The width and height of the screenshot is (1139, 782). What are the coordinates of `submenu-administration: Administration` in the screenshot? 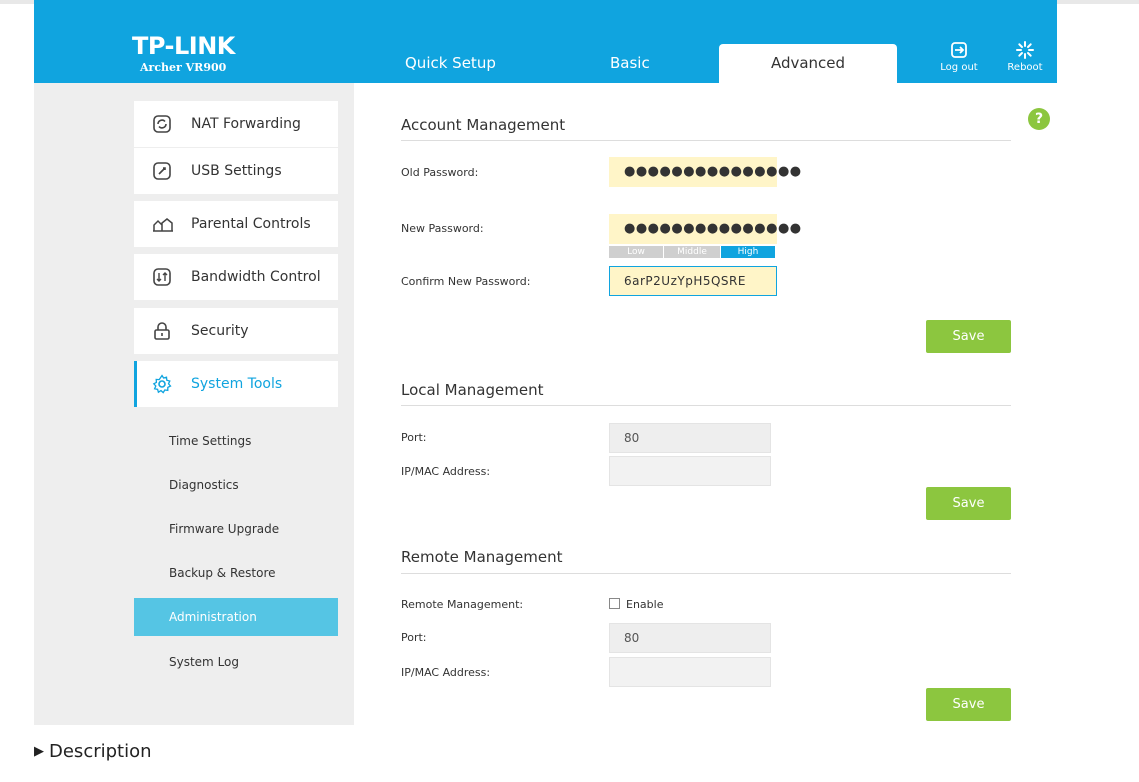 It's located at (236, 617).